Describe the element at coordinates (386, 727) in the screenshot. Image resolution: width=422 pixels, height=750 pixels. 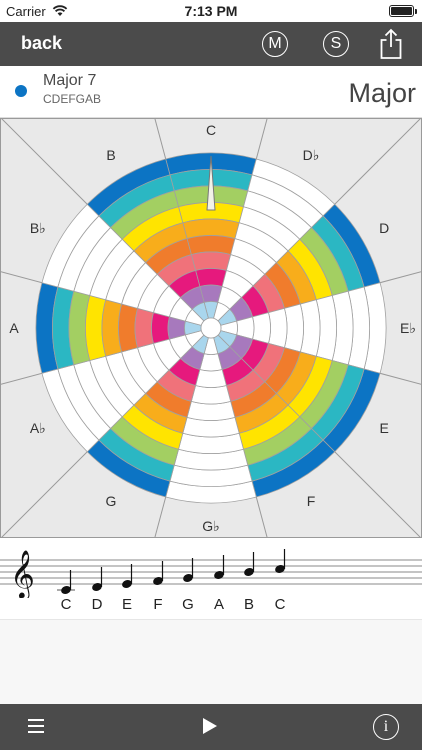
I see `info-button: i` at that location.